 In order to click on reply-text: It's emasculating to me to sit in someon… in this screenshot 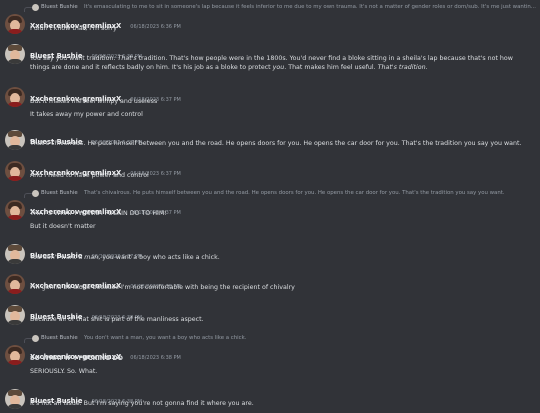, I will do `click(310, 7)`.